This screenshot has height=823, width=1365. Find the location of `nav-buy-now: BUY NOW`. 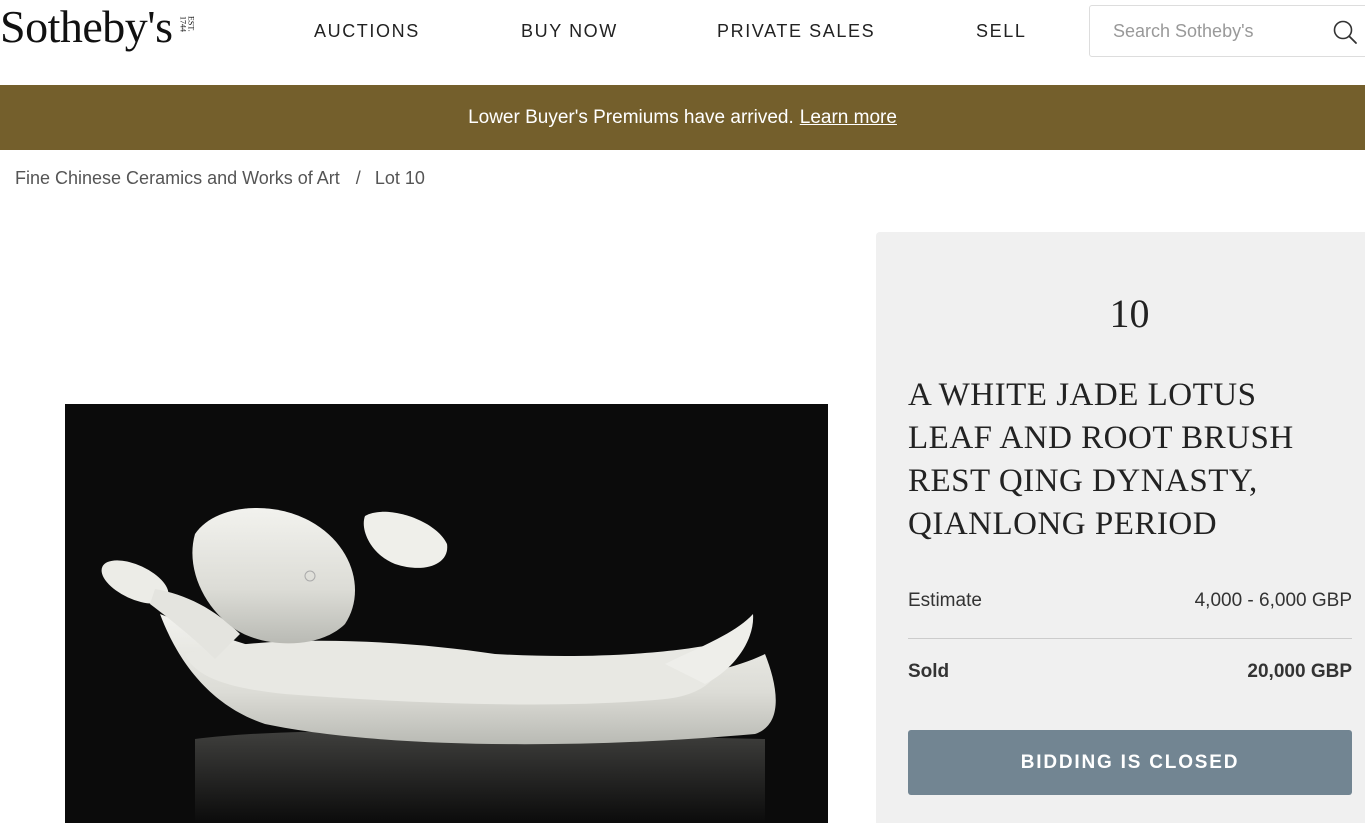

nav-buy-now: BUY NOW is located at coordinates (569, 31).